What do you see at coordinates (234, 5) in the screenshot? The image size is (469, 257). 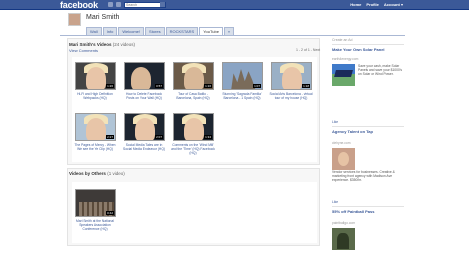 I see `top-navigation-bar: facebook Search Home Profile Account ▾` at bounding box center [234, 5].